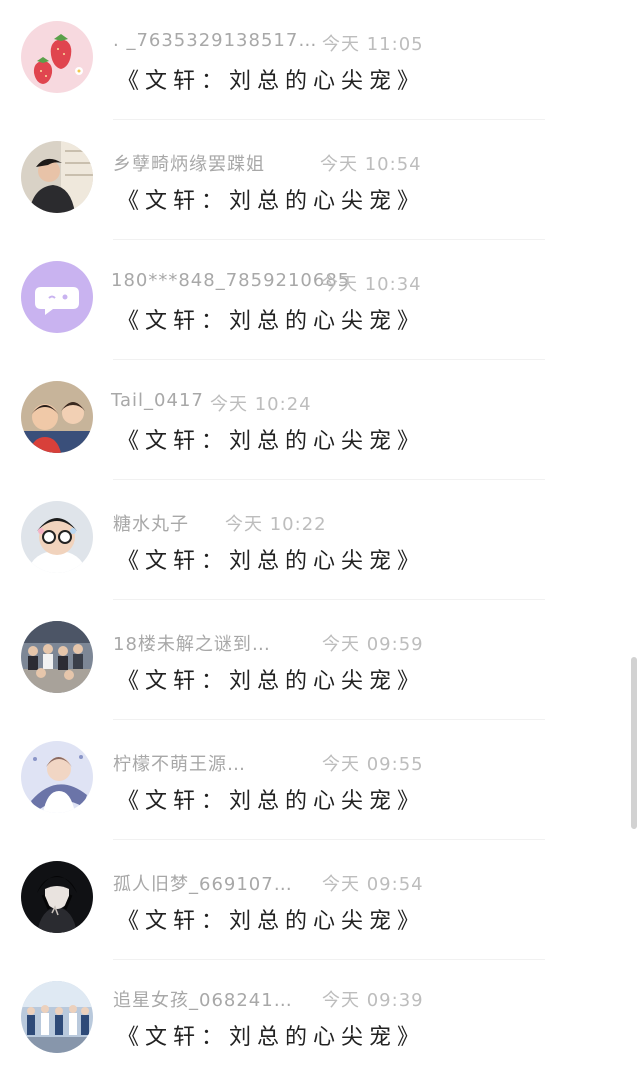 The image size is (640, 1080). I want to click on group-photo-icon, so click(57, 657).